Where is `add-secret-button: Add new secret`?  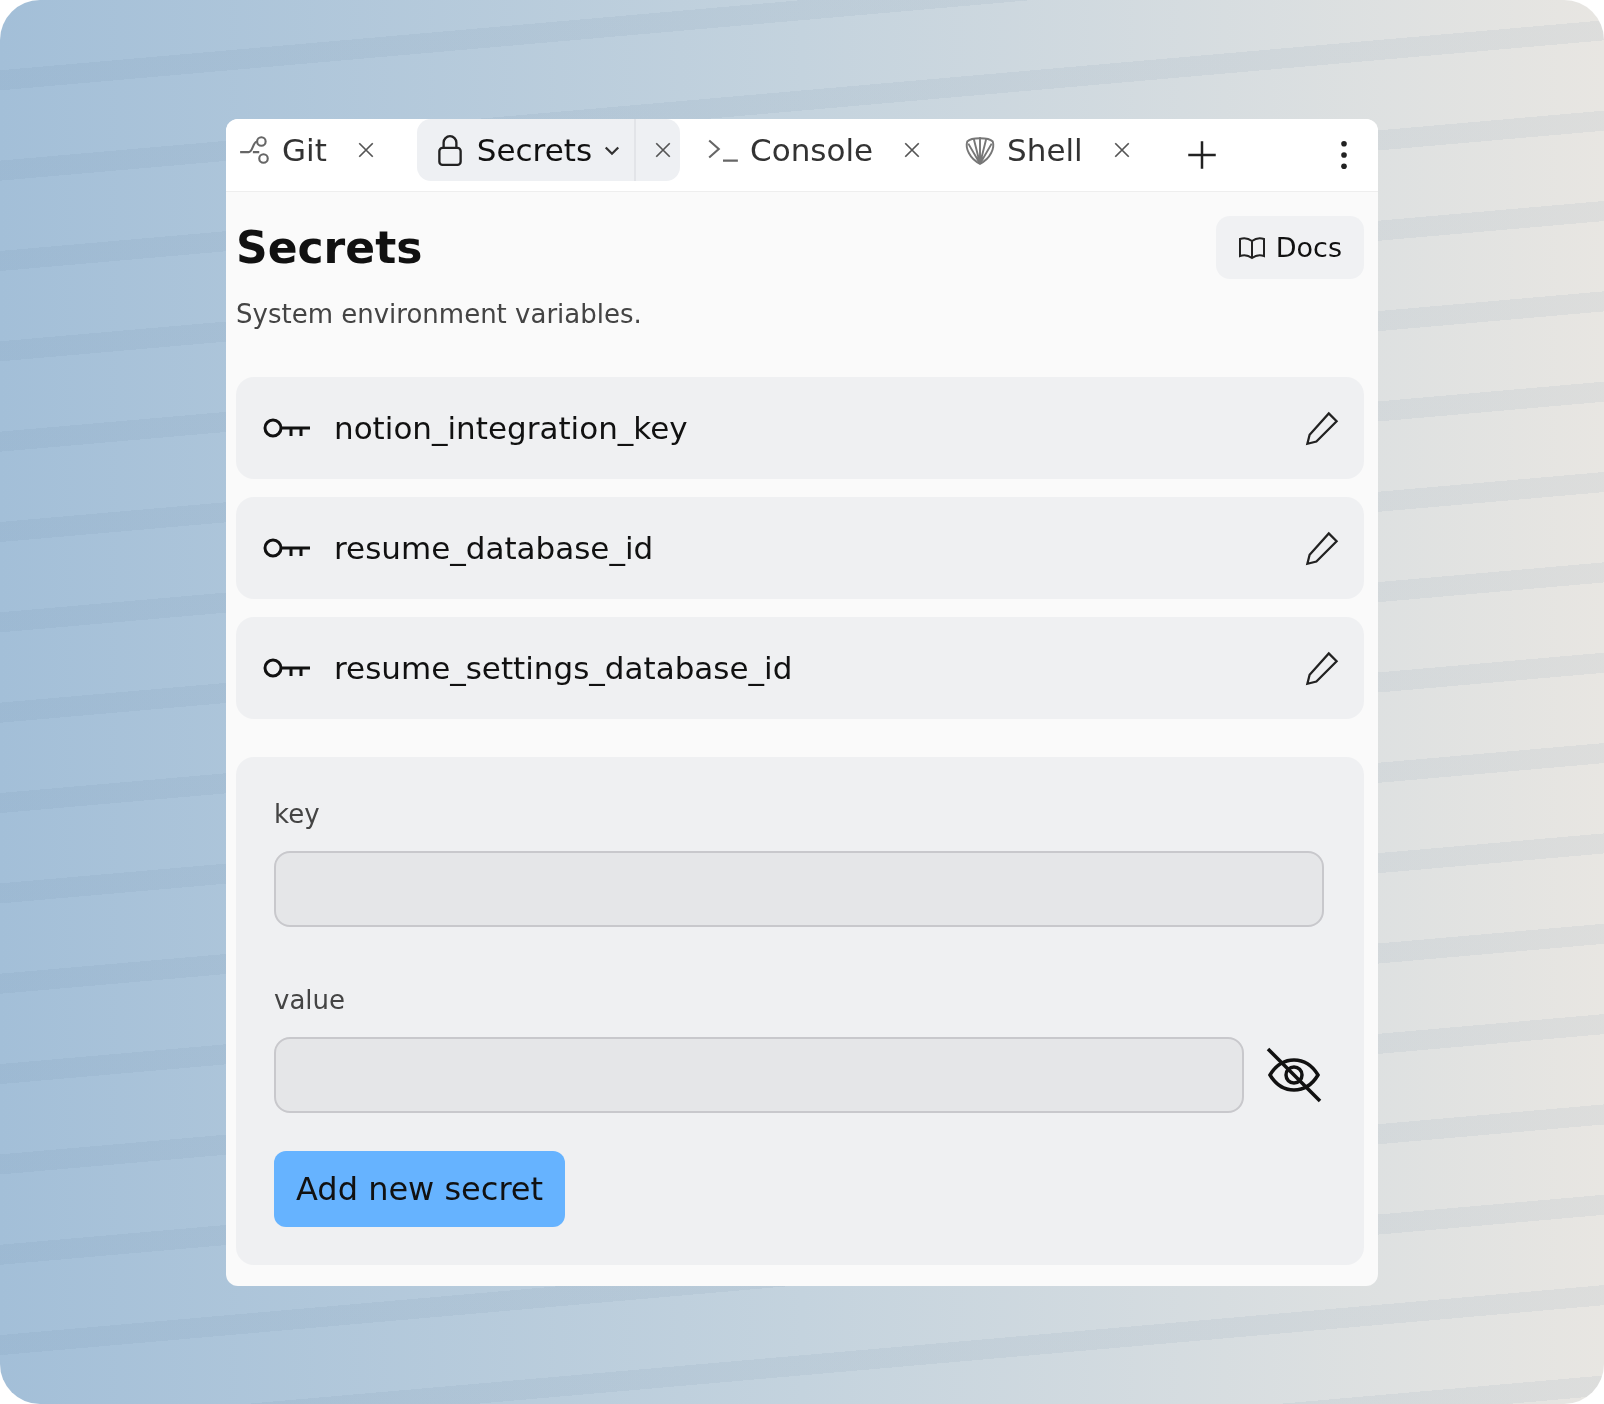
add-secret-button: Add new secret is located at coordinates (420, 1189).